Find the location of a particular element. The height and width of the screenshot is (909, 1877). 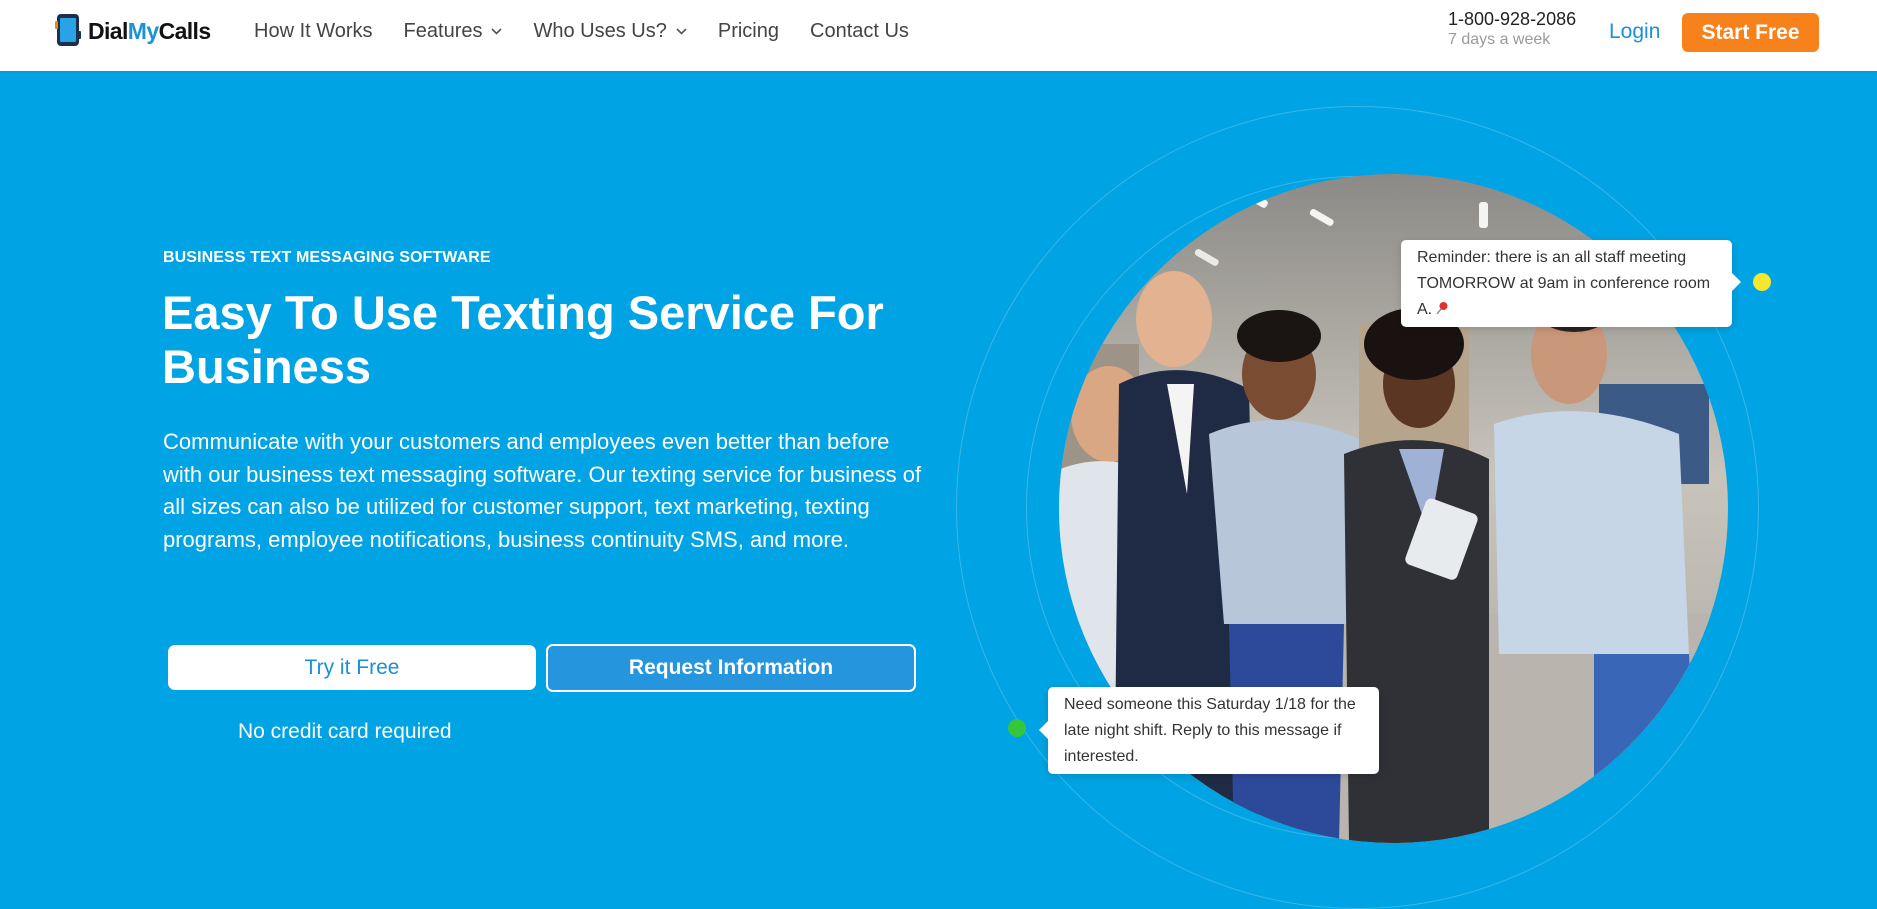

green-indicator-dot is located at coordinates (1017, 728).